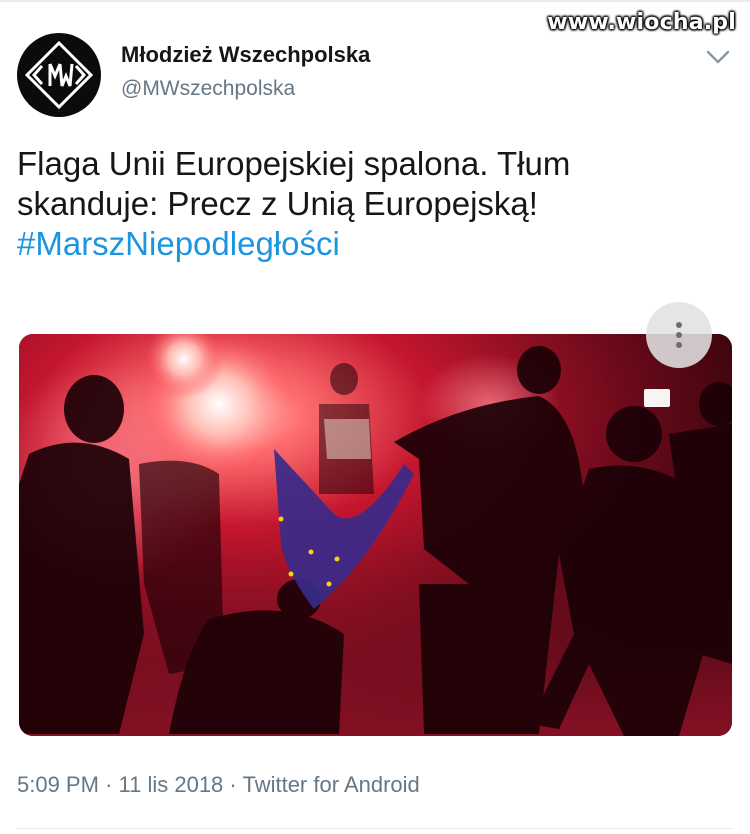 Image resolution: width=750 pixels, height=834 pixels. I want to click on tweet-source: Twitter for Android, so click(330, 784).